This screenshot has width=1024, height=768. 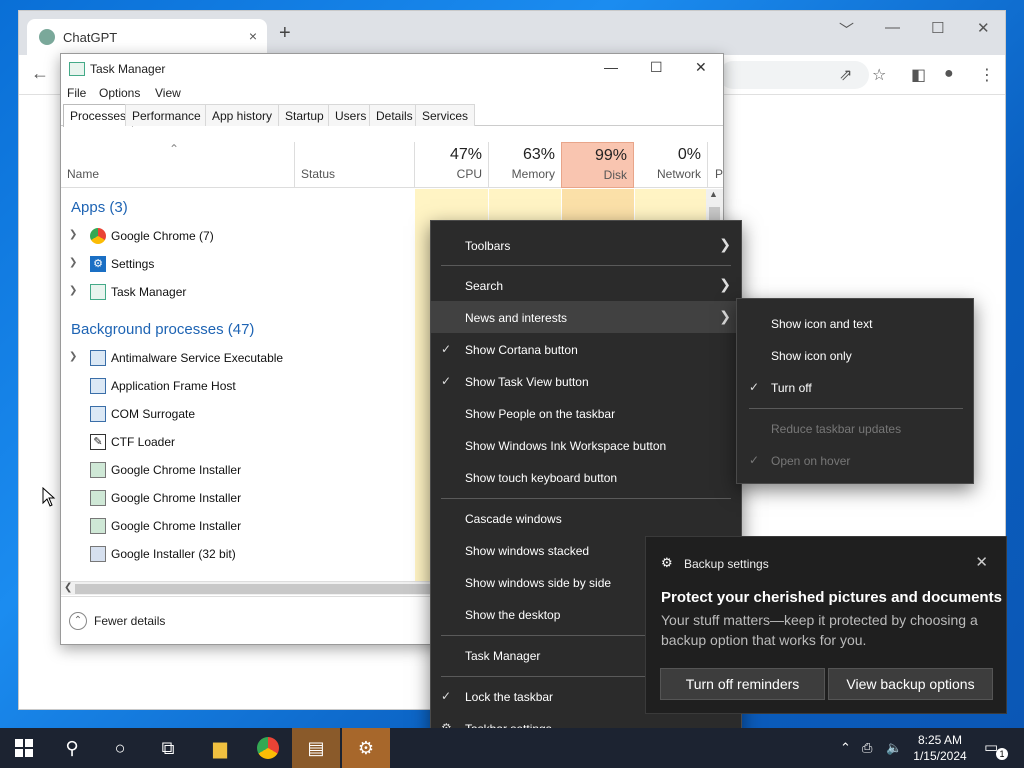 I want to click on collapse-icon: ⌃, so click(x=78, y=621).